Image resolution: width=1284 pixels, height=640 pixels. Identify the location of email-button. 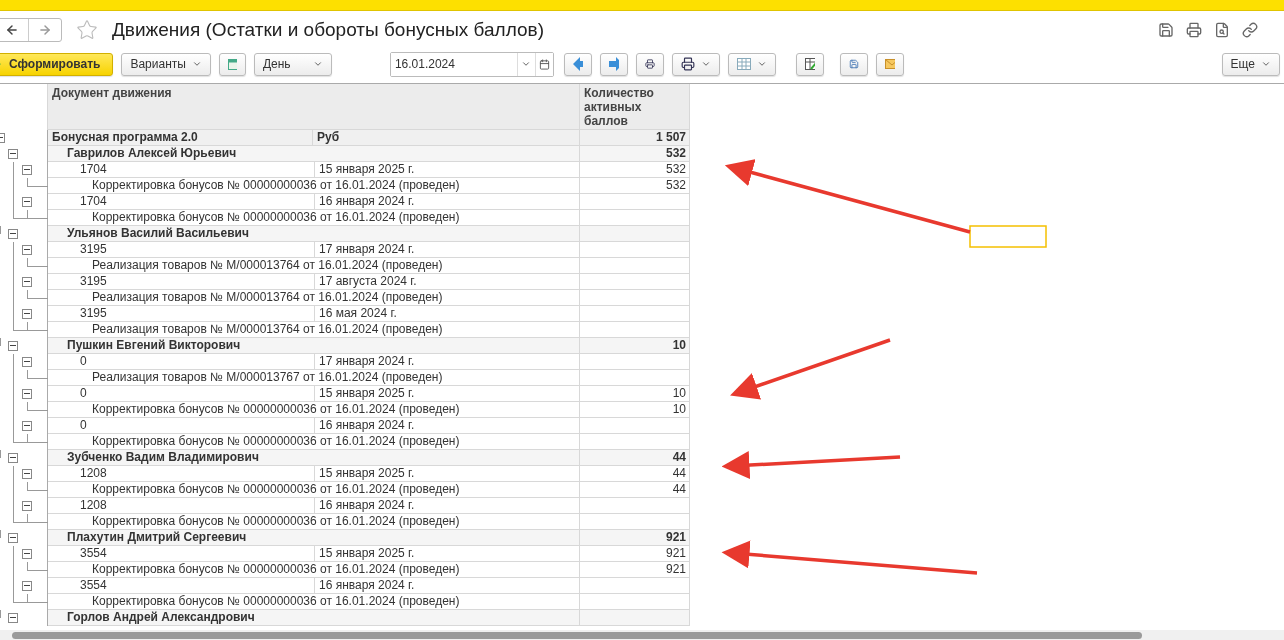
(889, 64).